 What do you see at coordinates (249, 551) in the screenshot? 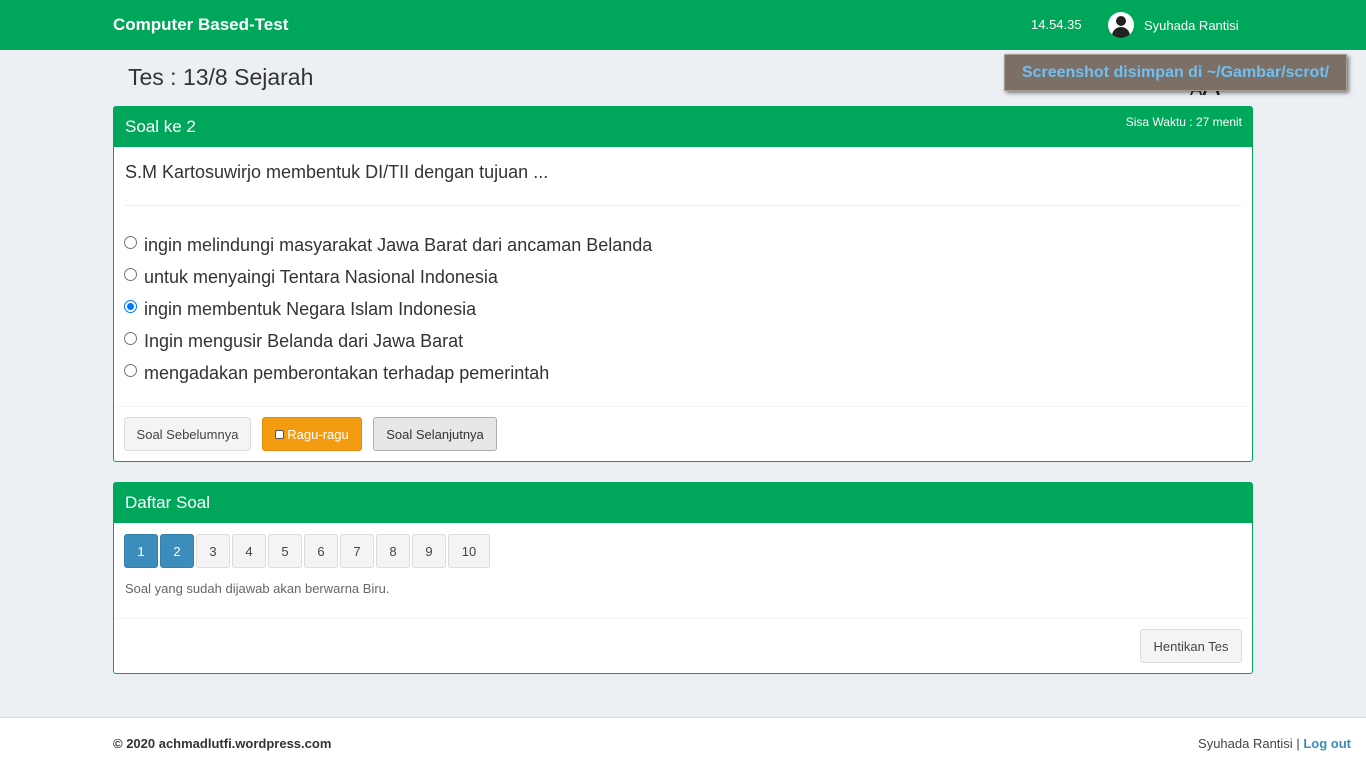
I see `question-number-button-4: 4` at bounding box center [249, 551].